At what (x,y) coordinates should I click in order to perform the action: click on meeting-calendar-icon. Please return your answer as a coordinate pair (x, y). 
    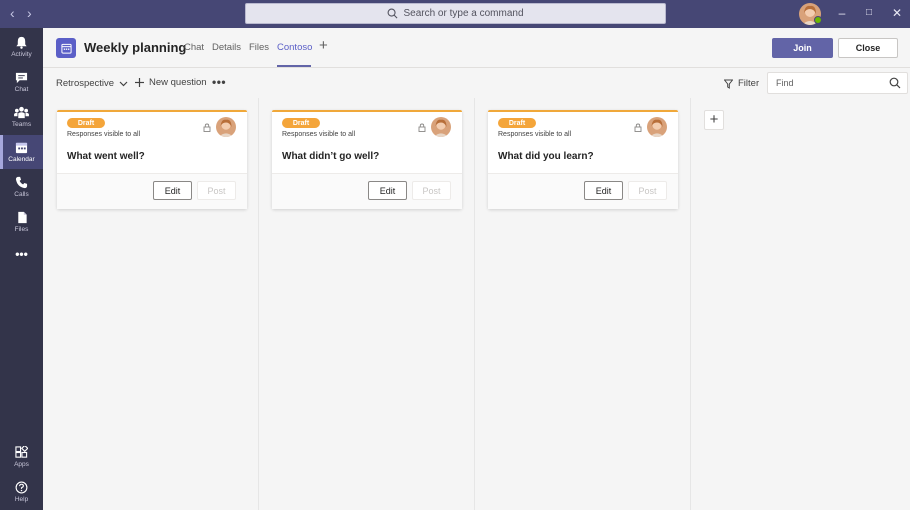
    Looking at the image, I should click on (66, 48).